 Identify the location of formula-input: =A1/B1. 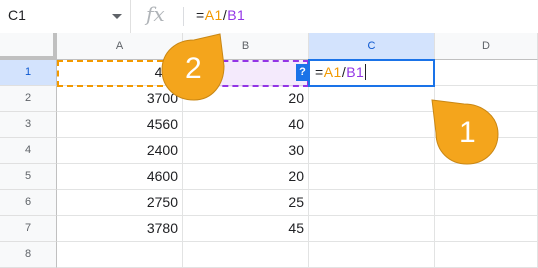
(220, 15).